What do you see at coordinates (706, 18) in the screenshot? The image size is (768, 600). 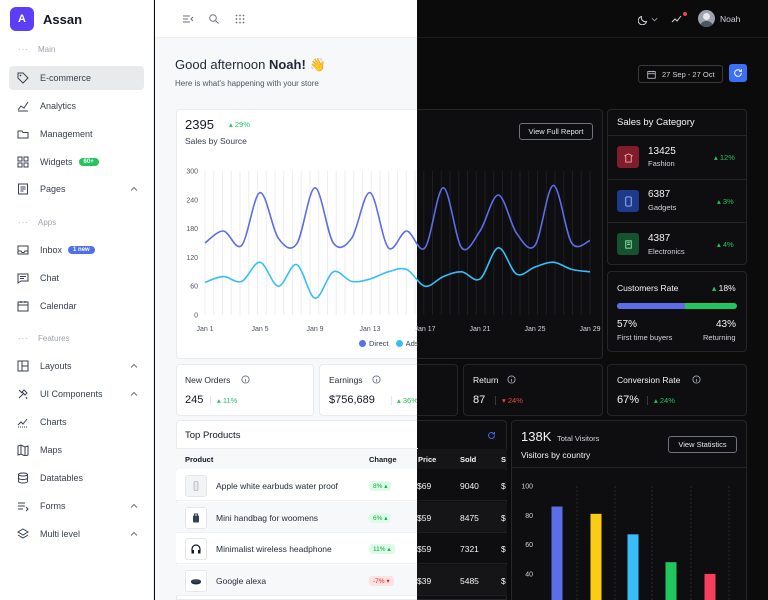 I see `avatar` at bounding box center [706, 18].